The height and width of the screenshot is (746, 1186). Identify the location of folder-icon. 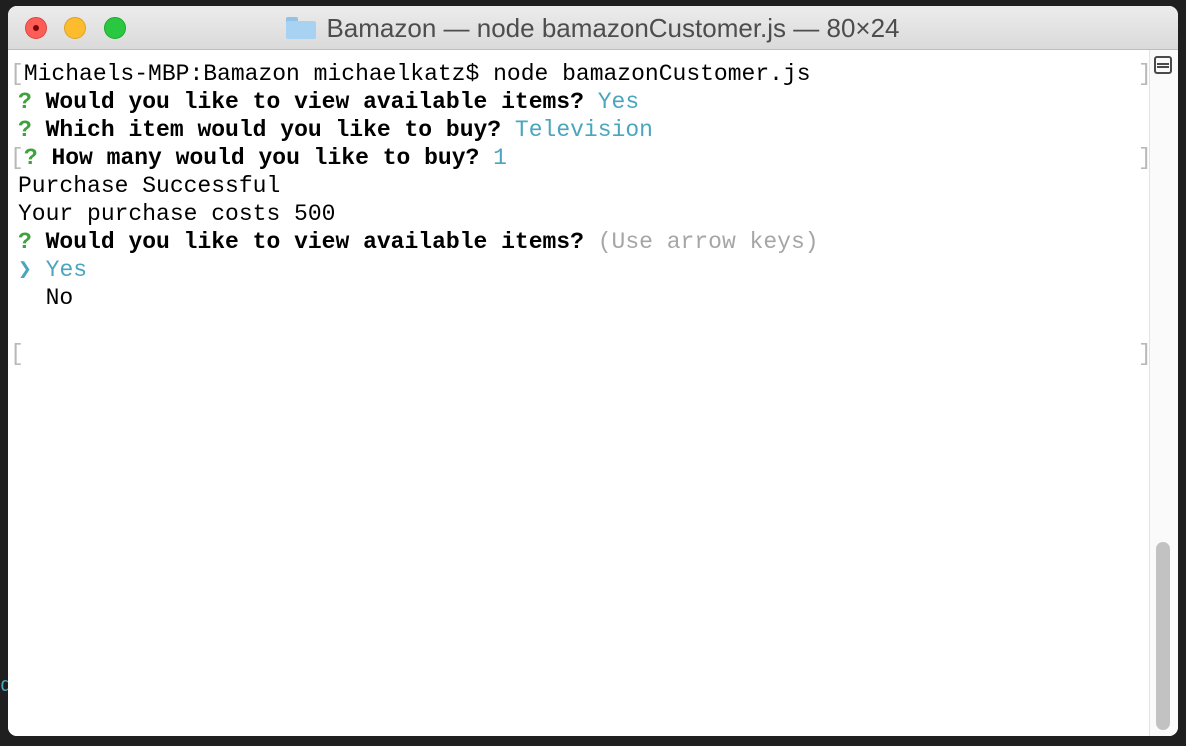
(301, 28).